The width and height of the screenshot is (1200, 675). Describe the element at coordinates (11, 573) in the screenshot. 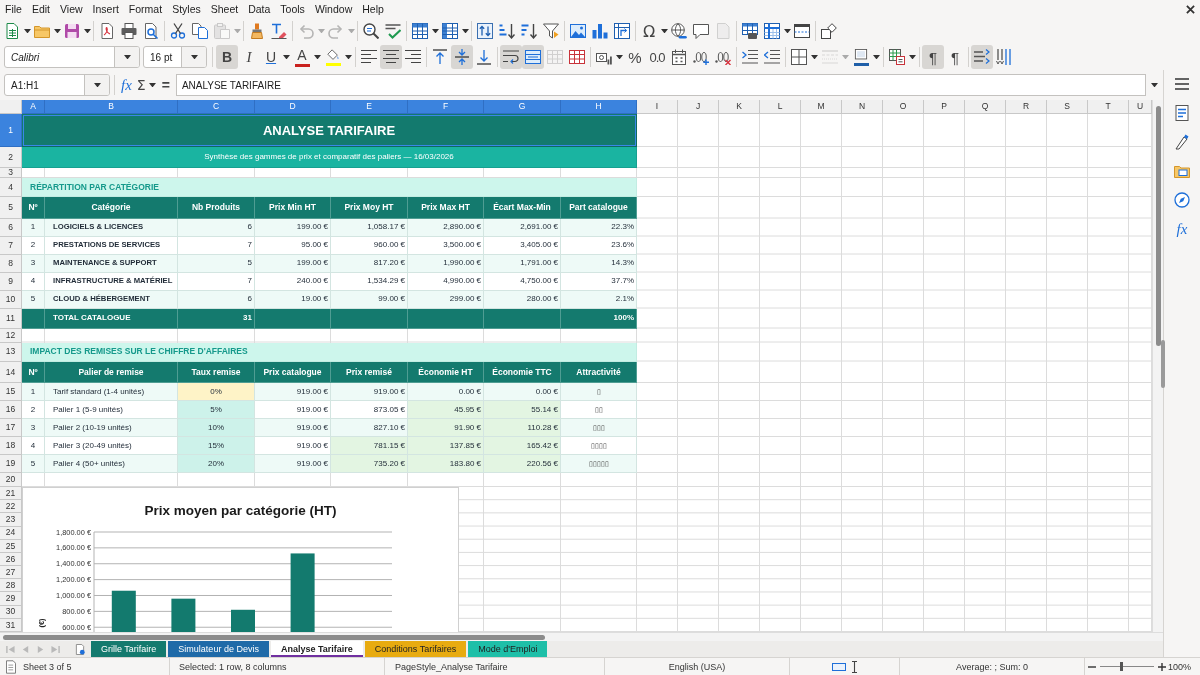

I see `row-header: 27` at that location.